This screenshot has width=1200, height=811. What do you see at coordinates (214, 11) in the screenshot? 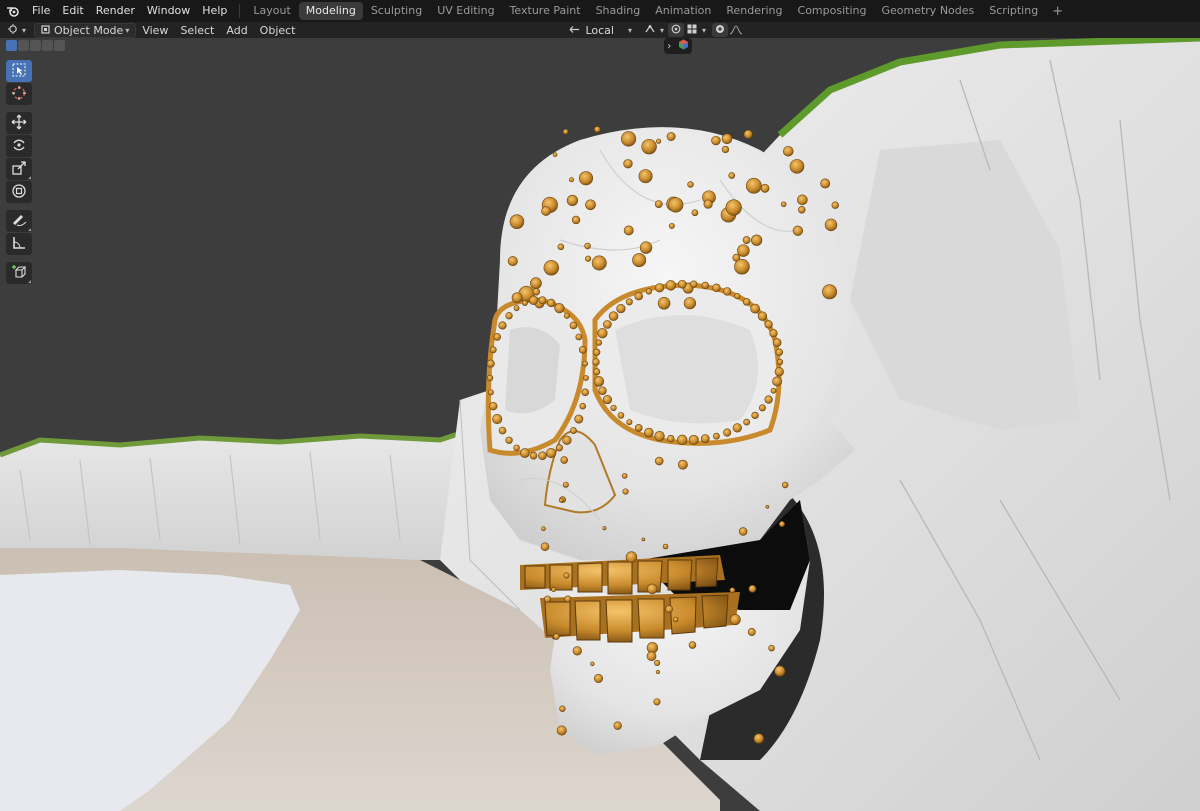
I see `menu-help: Help` at bounding box center [214, 11].